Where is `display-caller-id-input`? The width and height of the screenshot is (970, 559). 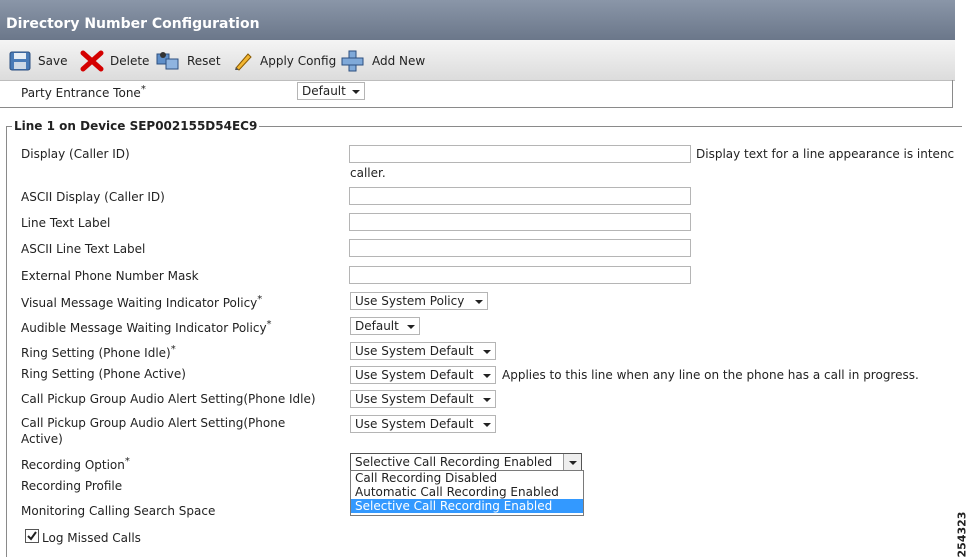 display-caller-id-input is located at coordinates (520, 154).